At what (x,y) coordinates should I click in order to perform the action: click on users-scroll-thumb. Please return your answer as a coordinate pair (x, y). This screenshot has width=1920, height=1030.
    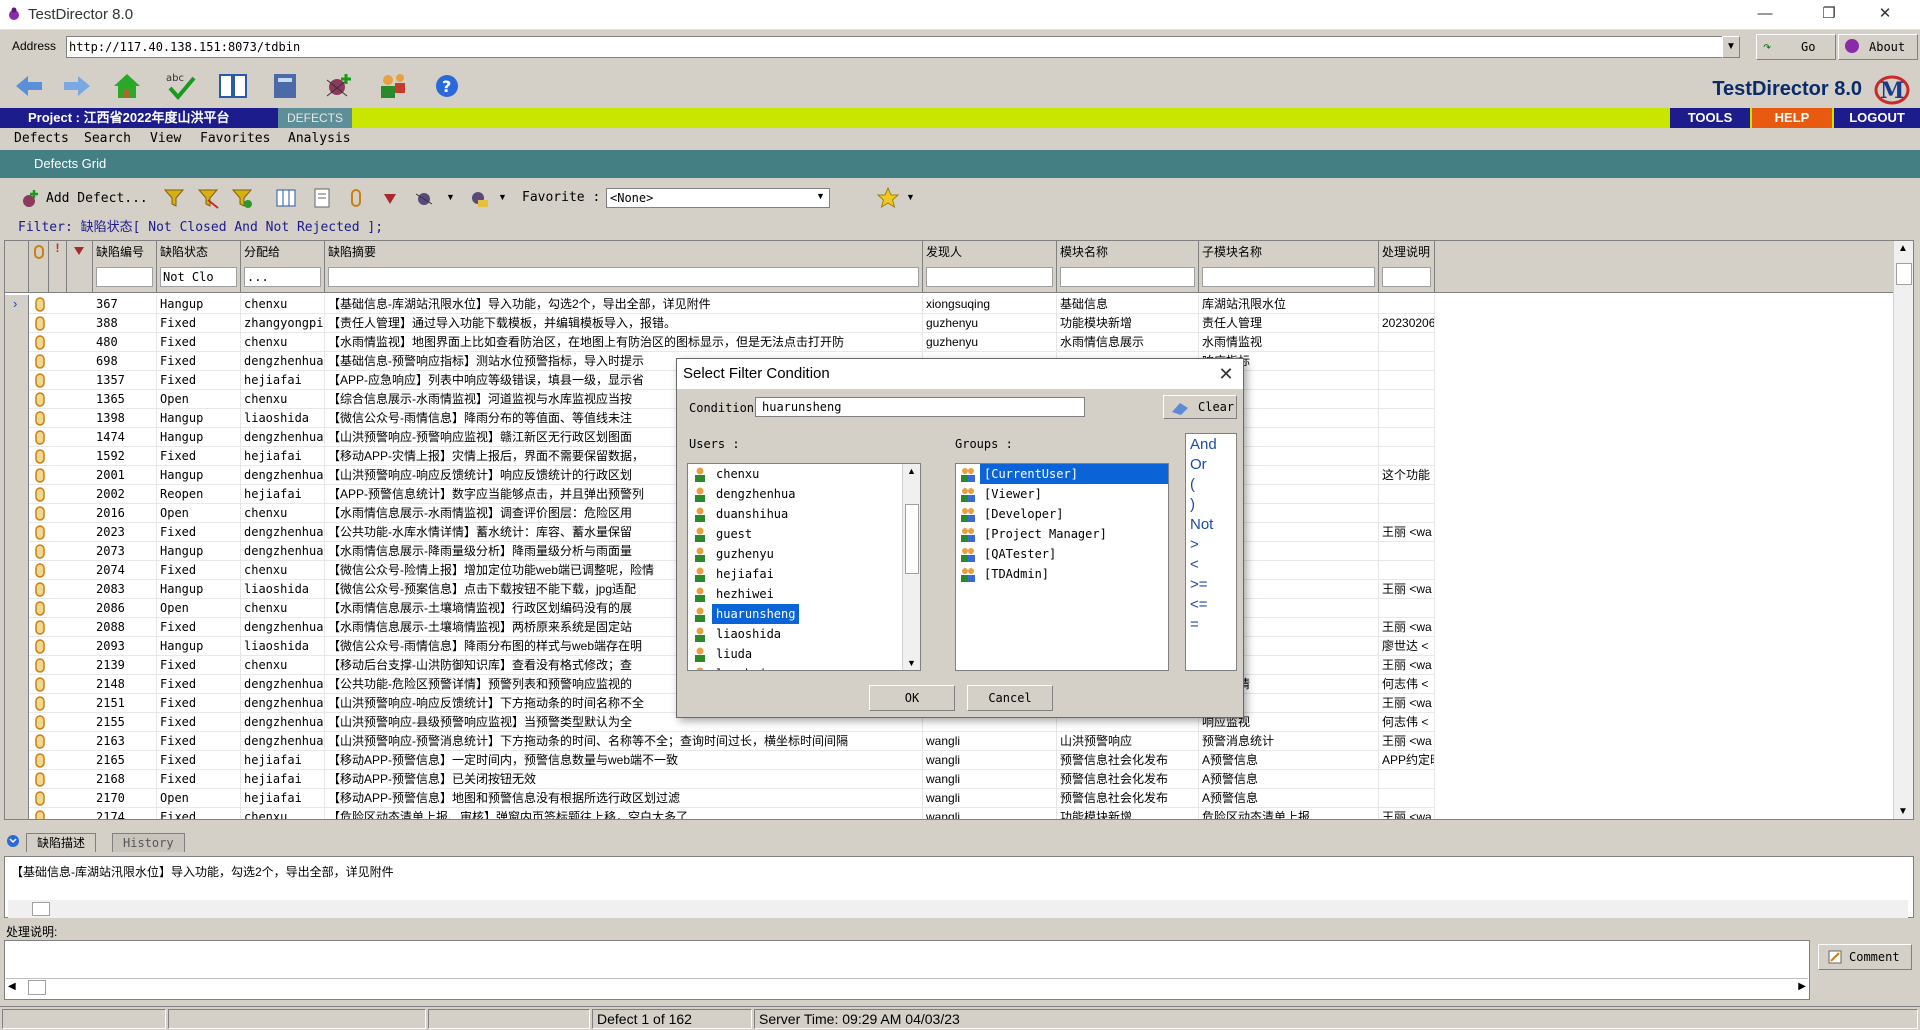
    Looking at the image, I should click on (912, 539).